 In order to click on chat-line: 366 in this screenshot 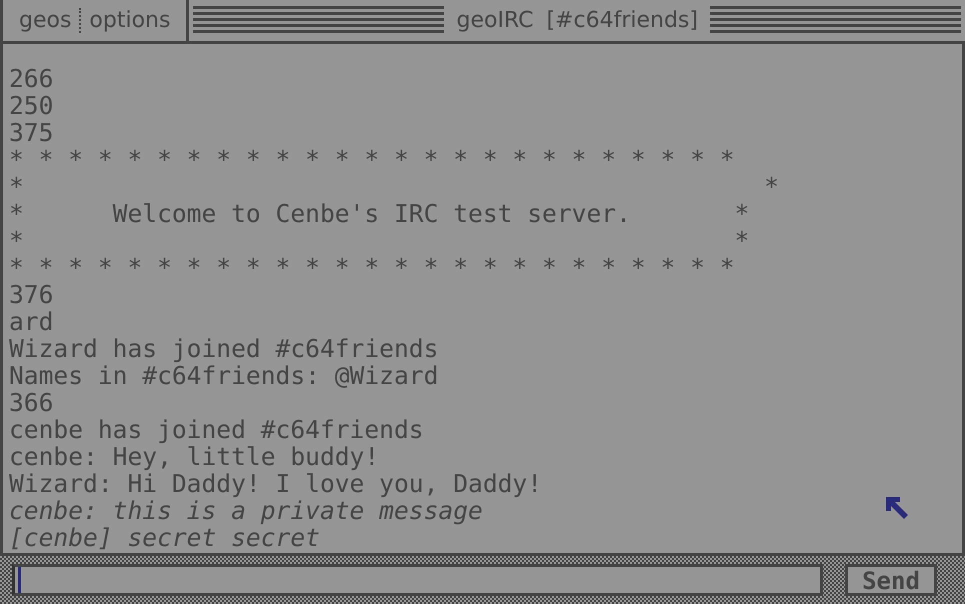, I will do `click(31, 402)`.